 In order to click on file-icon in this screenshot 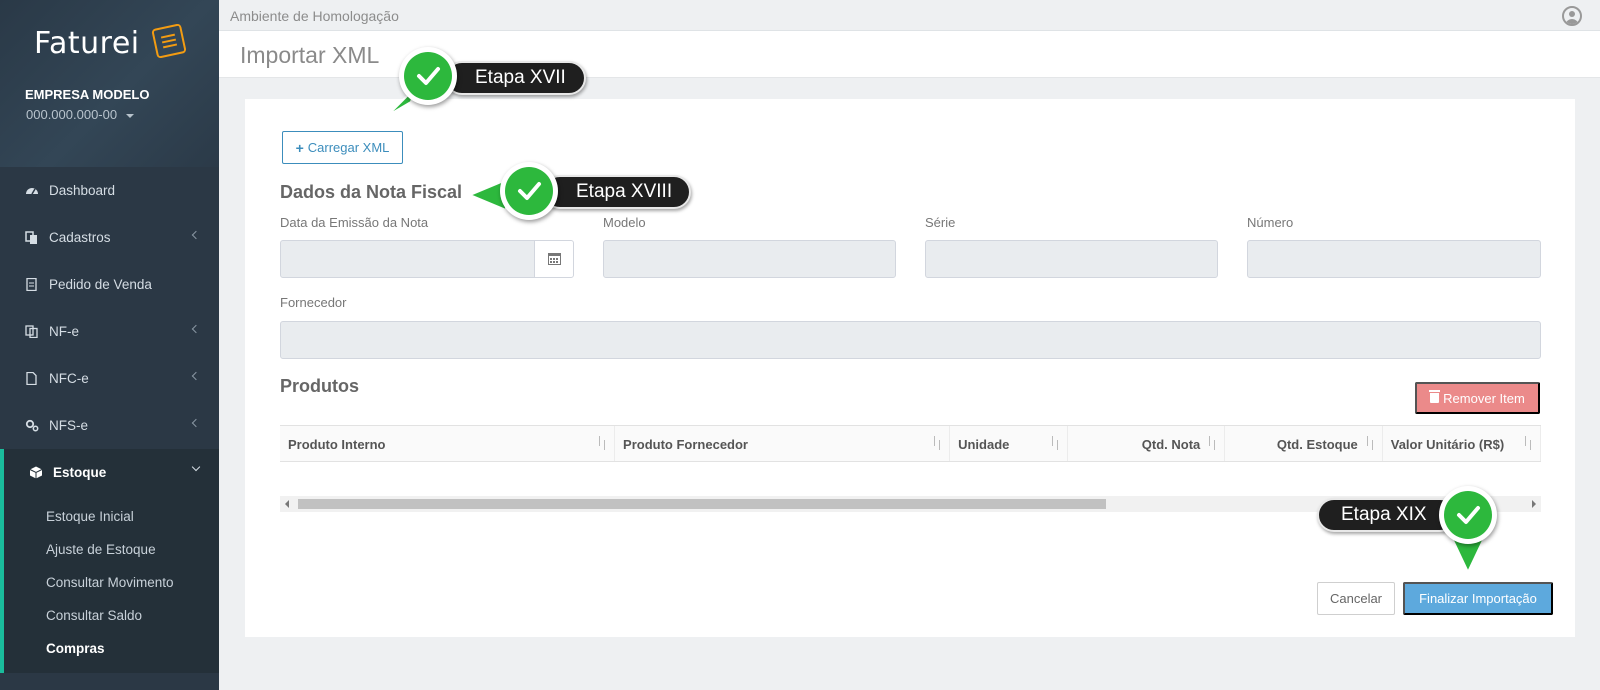, I will do `click(31, 378)`.